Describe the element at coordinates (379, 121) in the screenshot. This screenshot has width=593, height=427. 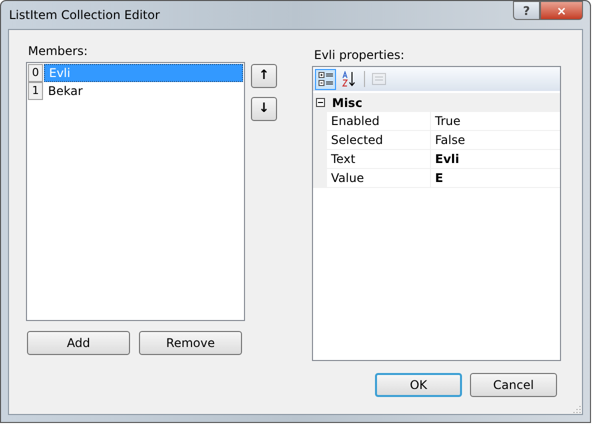
I see `property-name: Enabled` at that location.